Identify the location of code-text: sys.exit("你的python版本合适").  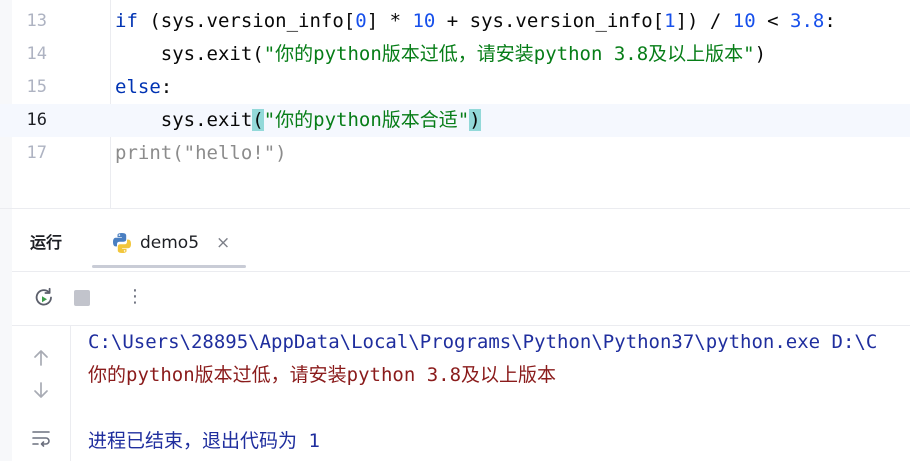
(298, 120).